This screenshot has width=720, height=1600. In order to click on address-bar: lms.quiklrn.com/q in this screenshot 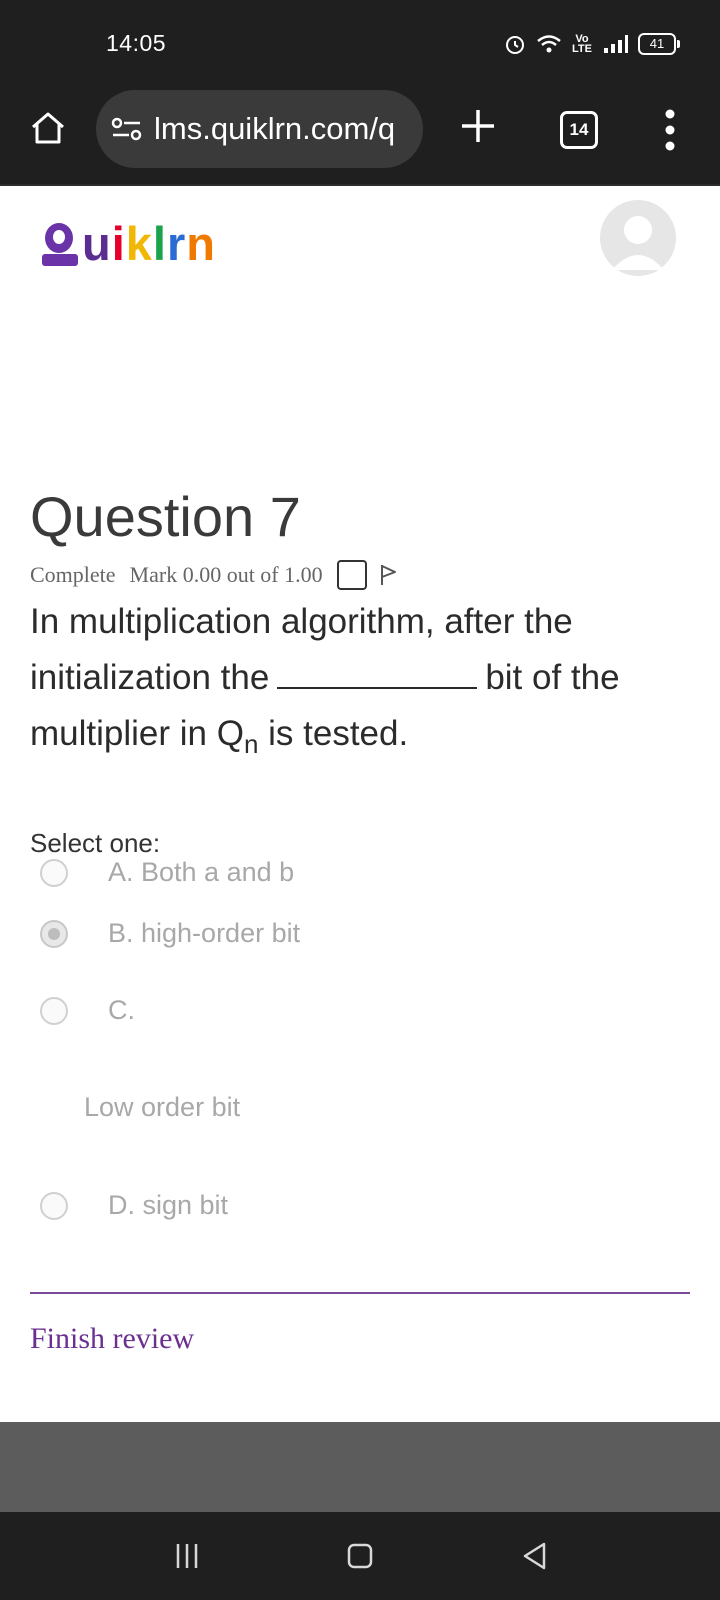, I will do `click(259, 129)`.